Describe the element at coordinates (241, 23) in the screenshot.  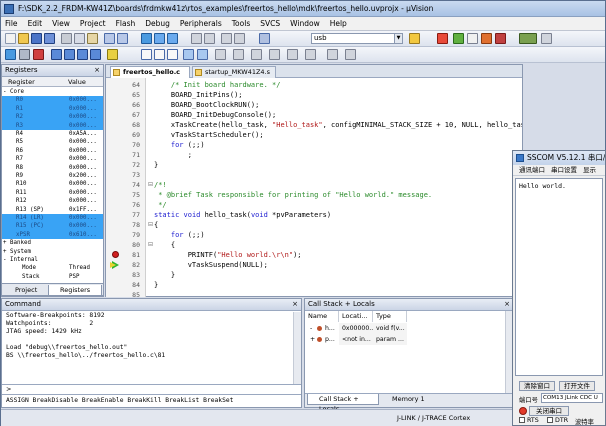
I see `menu-item-tools: Tools` at that location.